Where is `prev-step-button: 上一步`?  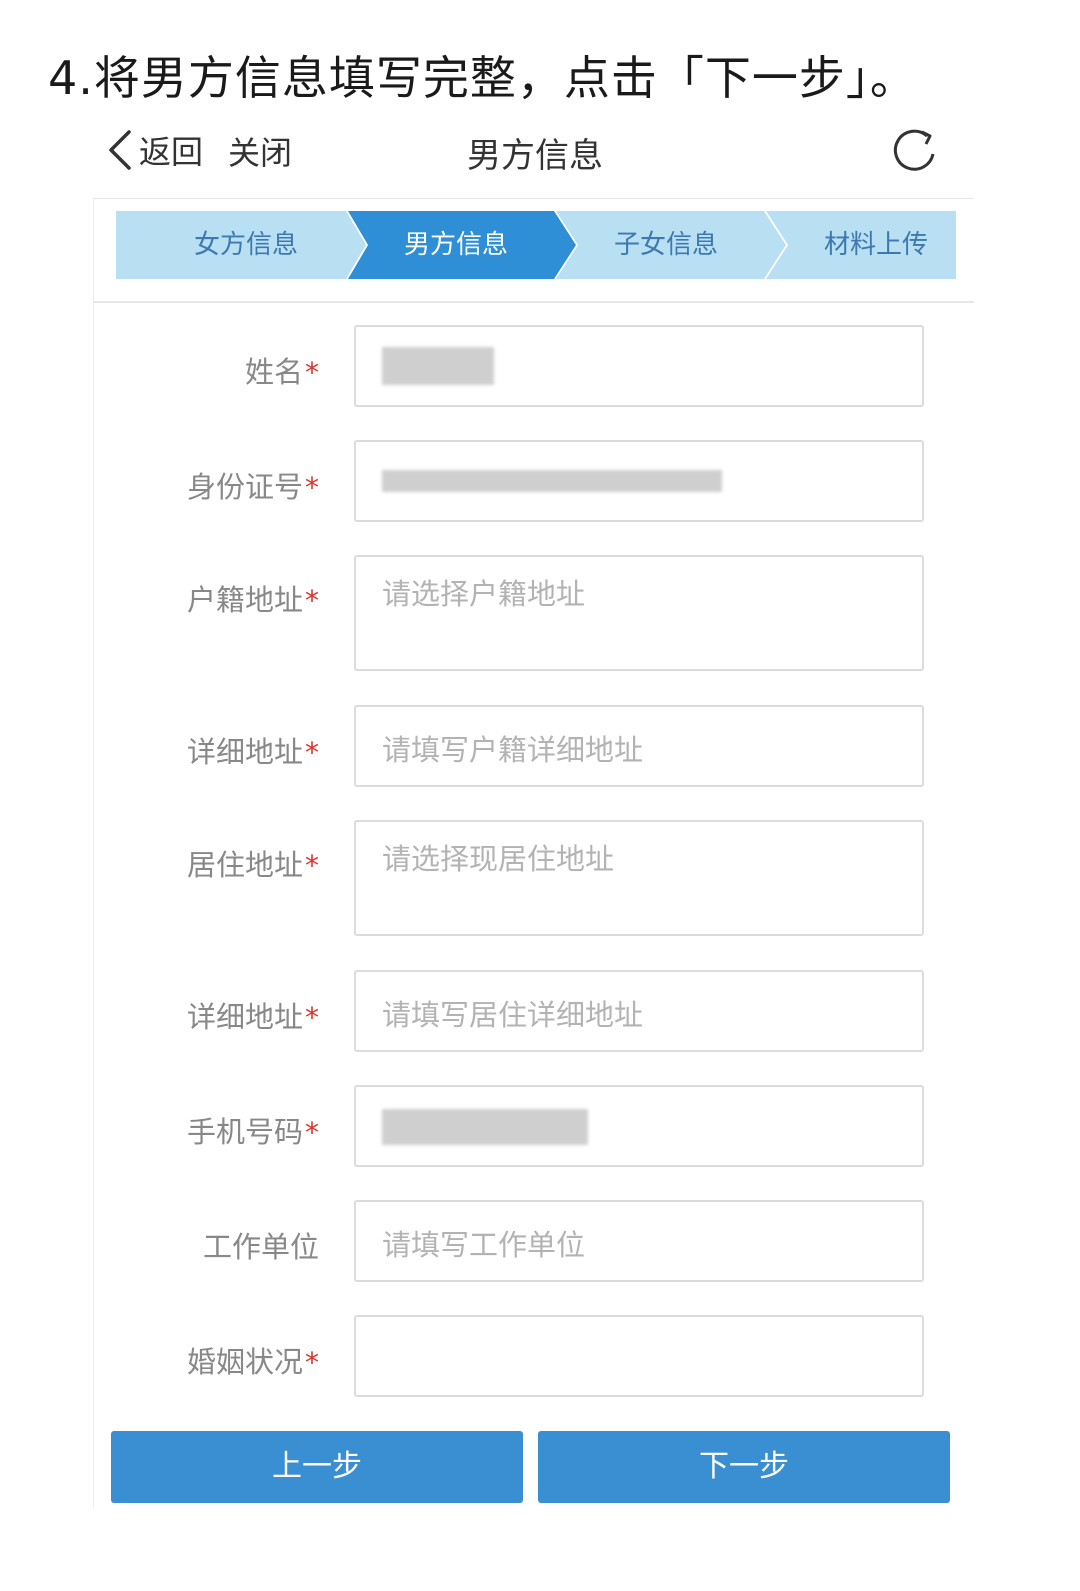
prev-step-button: 上一步 is located at coordinates (317, 1467).